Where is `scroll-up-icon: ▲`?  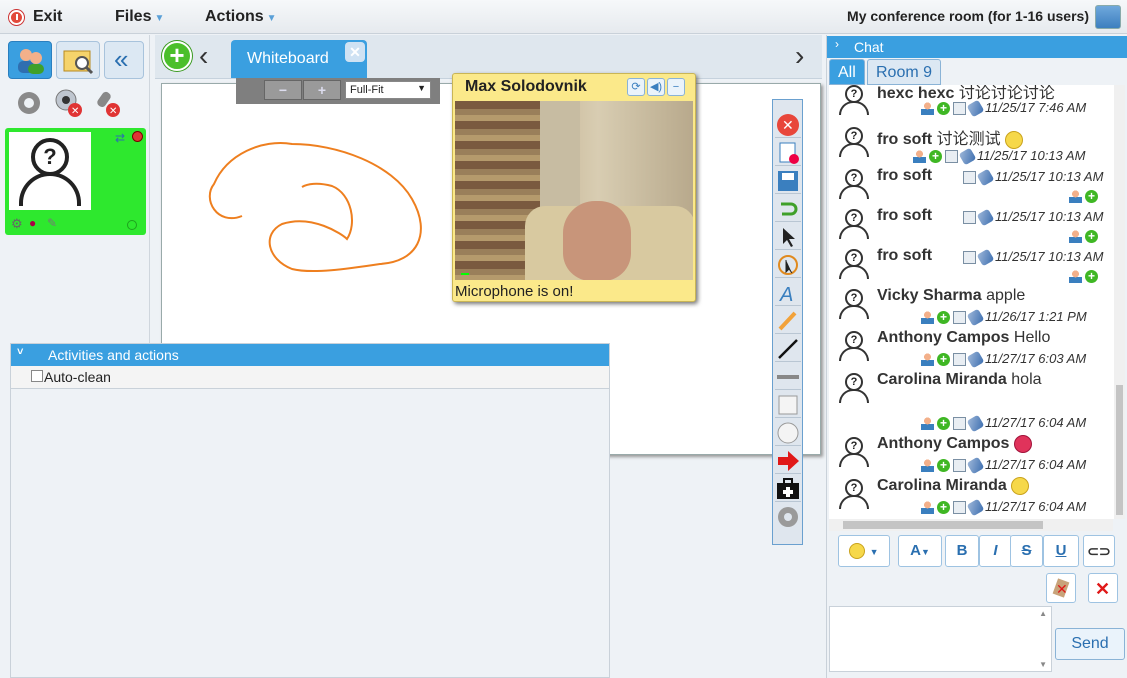
scroll-up-icon: ▲ is located at coordinates (1043, 613).